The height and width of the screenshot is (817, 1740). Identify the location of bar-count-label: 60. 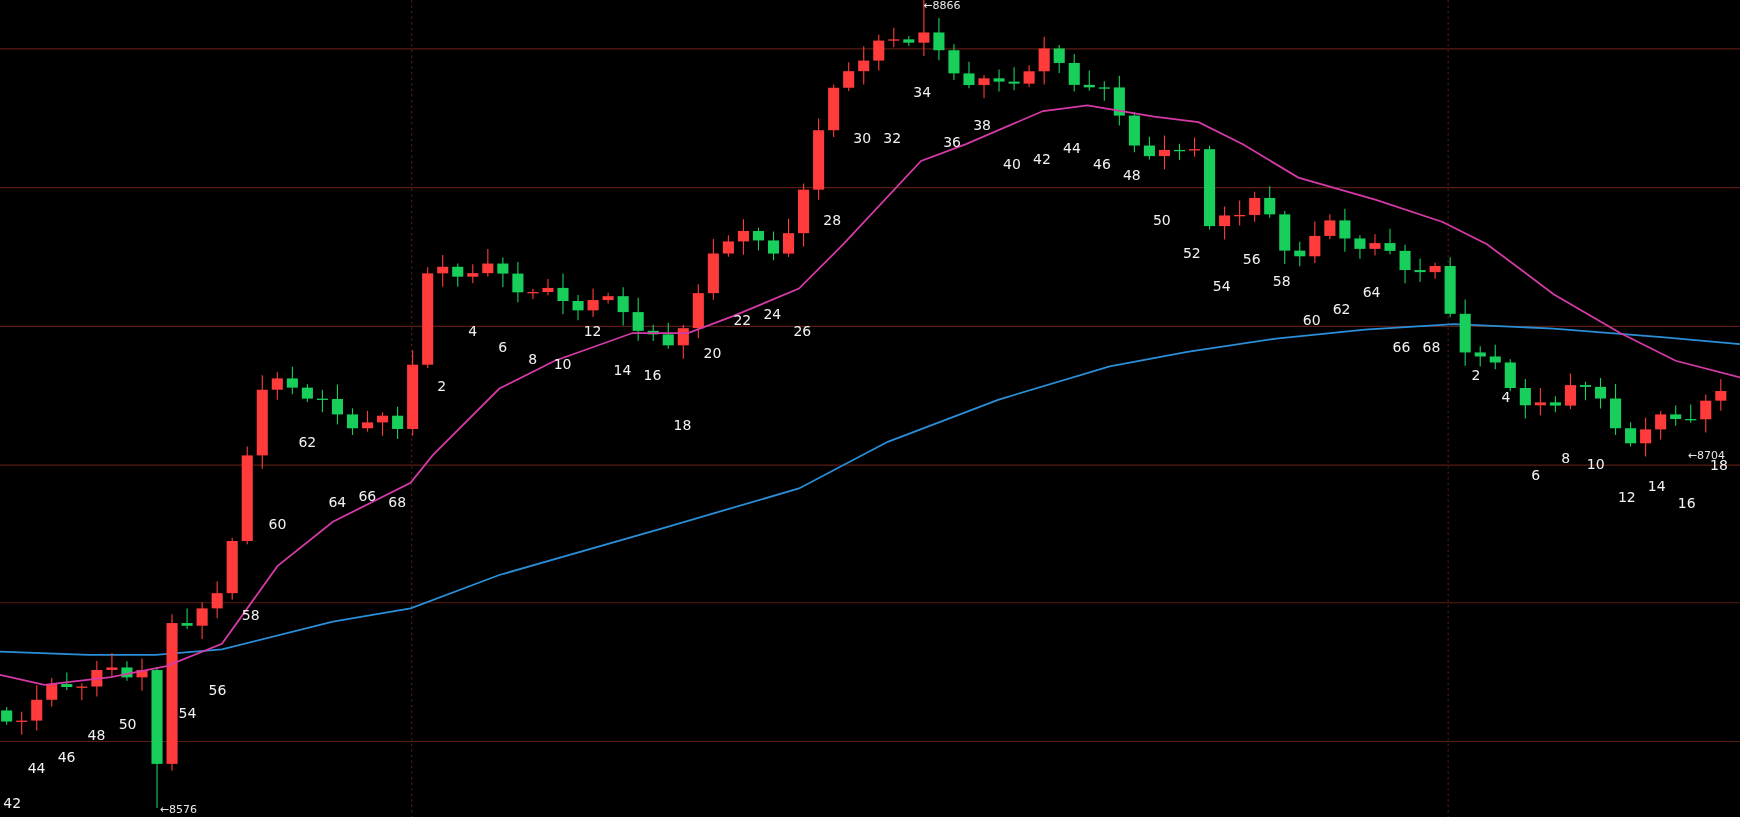
(277, 523).